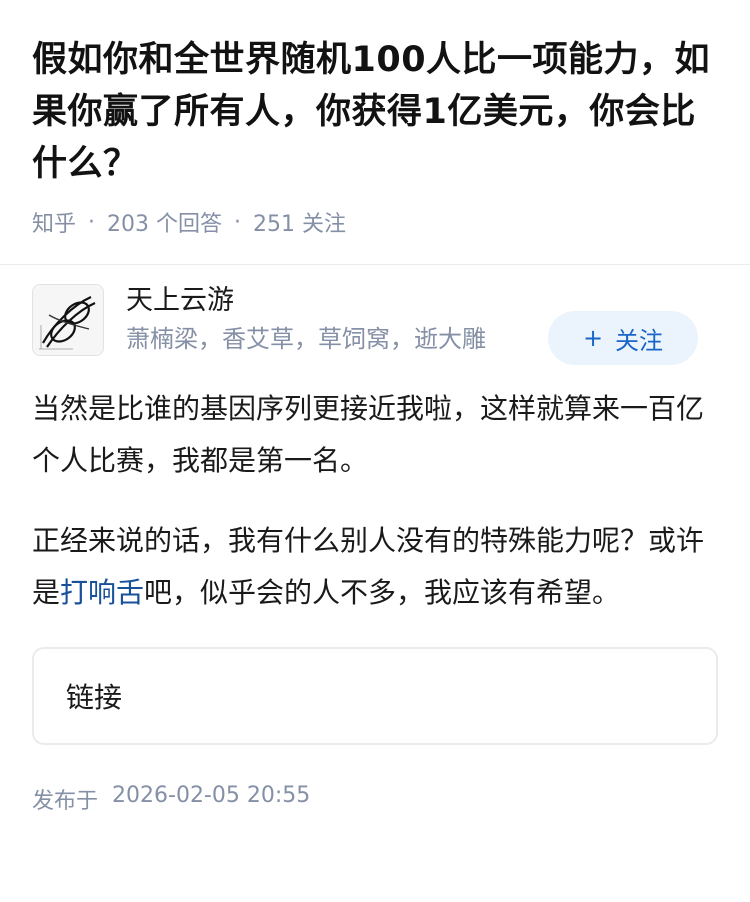  I want to click on answer-paragraph: 当然是比谁的基因序列更接近我啦，这样就算来一百亿个人比赛，我都是第一名。, so click(368, 434).